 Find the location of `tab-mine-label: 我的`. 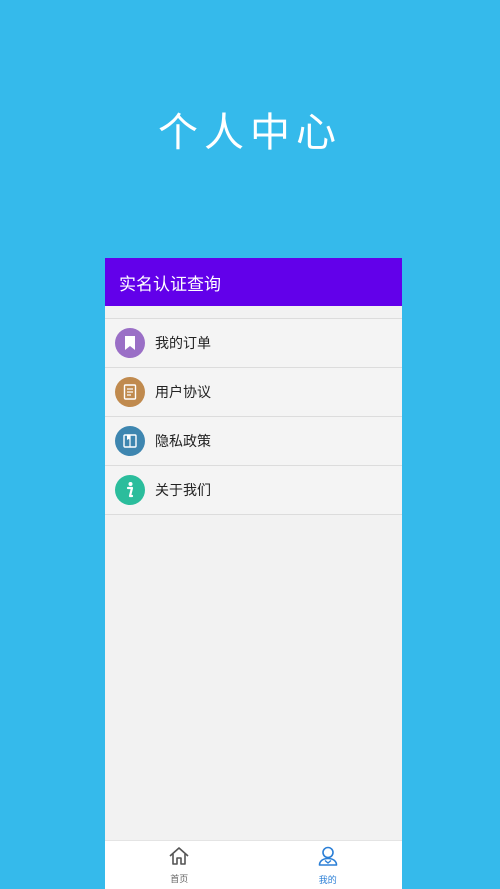

tab-mine-label: 我的 is located at coordinates (327, 880).